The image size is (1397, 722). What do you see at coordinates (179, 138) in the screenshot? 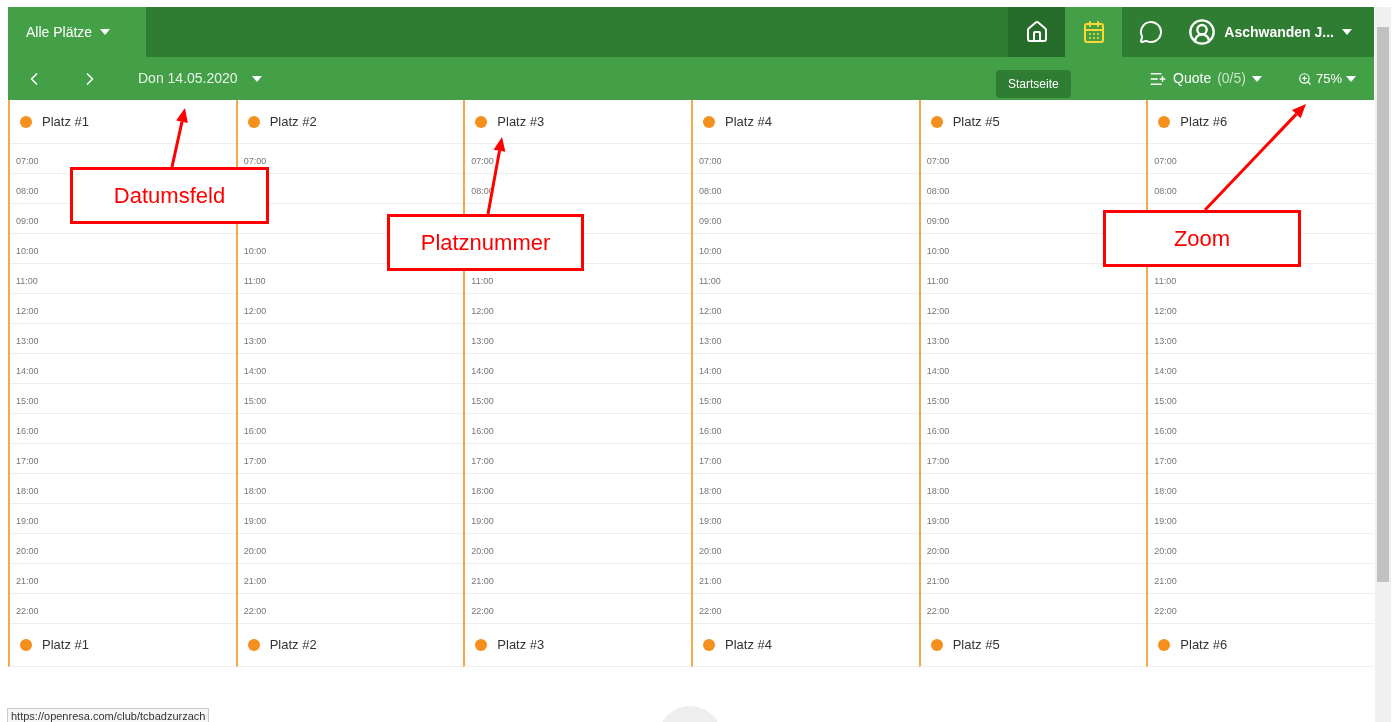
I see `callout-arrow` at bounding box center [179, 138].